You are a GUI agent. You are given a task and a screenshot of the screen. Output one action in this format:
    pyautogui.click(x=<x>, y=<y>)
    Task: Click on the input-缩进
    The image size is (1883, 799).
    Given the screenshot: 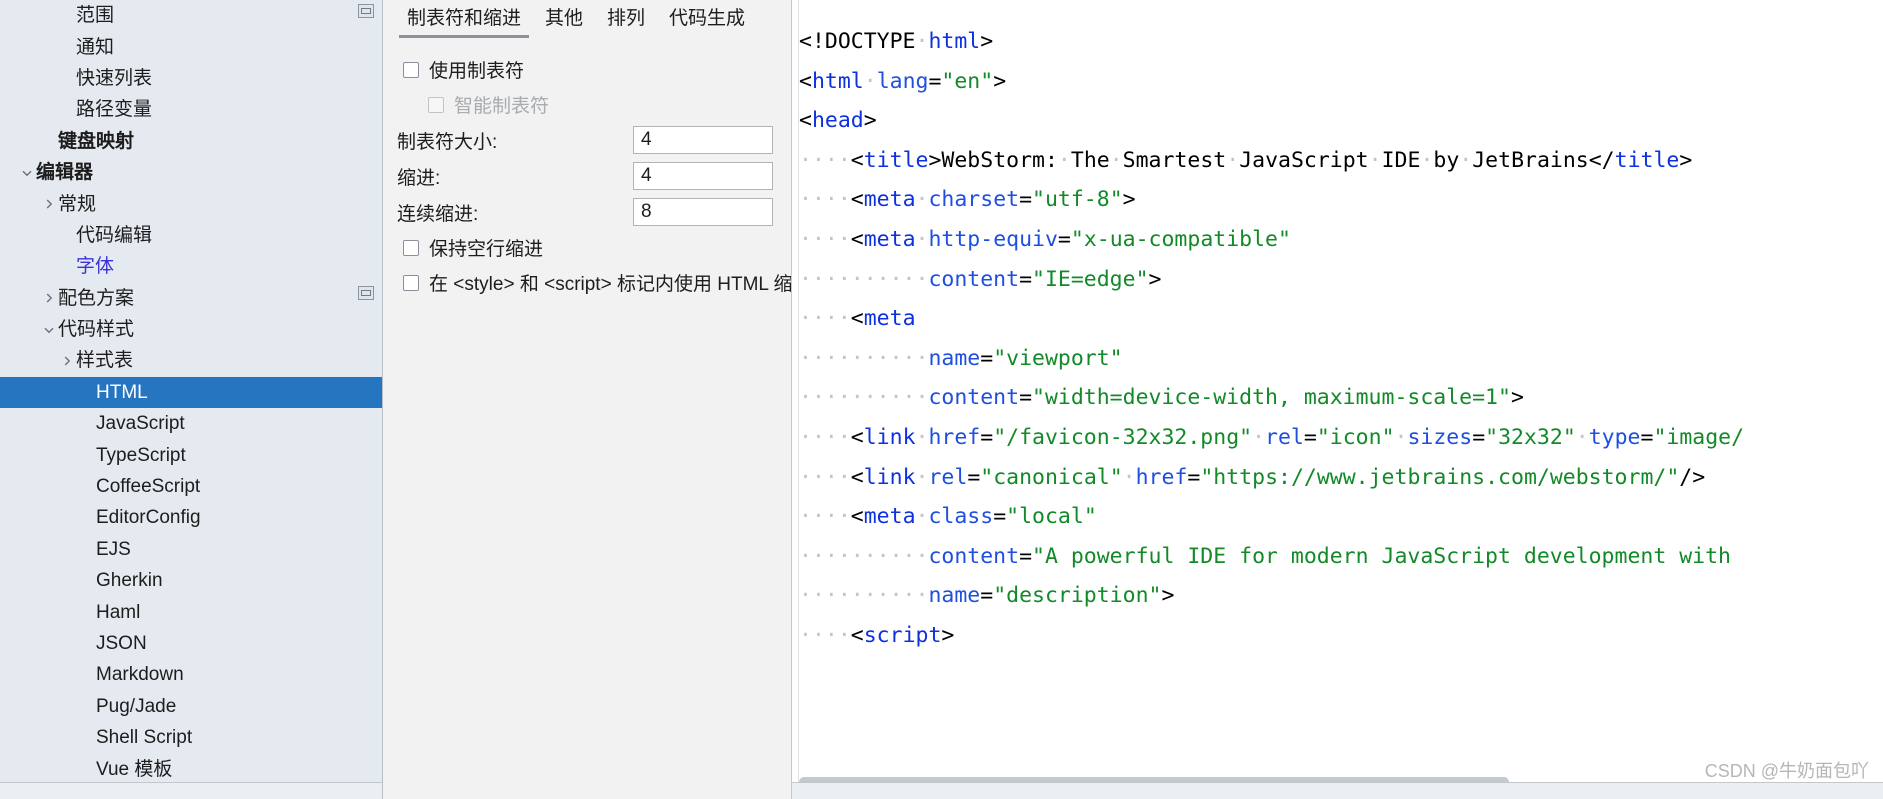 What is the action you would take?
    pyautogui.click(x=703, y=176)
    